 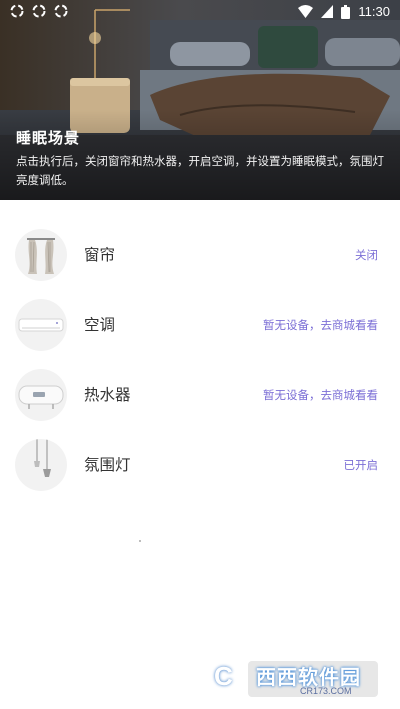 I want to click on device-name: 窗帘, so click(x=100, y=255).